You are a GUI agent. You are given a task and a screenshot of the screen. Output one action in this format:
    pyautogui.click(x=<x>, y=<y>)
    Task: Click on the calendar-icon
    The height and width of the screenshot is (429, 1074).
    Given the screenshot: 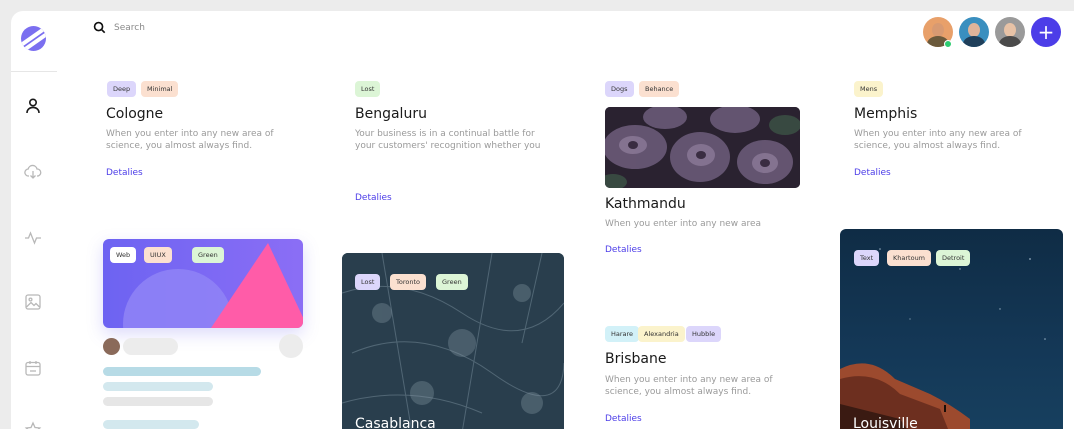 What is the action you would take?
    pyautogui.click(x=33, y=368)
    